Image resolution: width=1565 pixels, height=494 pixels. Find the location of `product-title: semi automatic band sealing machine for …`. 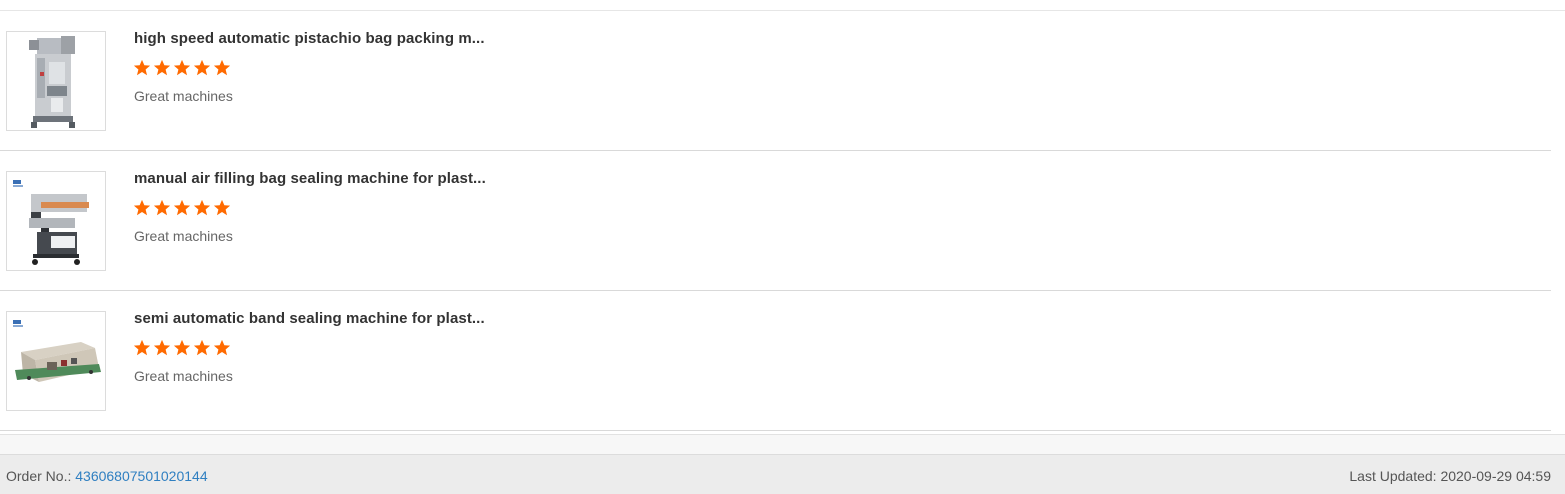

product-title: semi automatic band sealing machine for … is located at coordinates (309, 318).